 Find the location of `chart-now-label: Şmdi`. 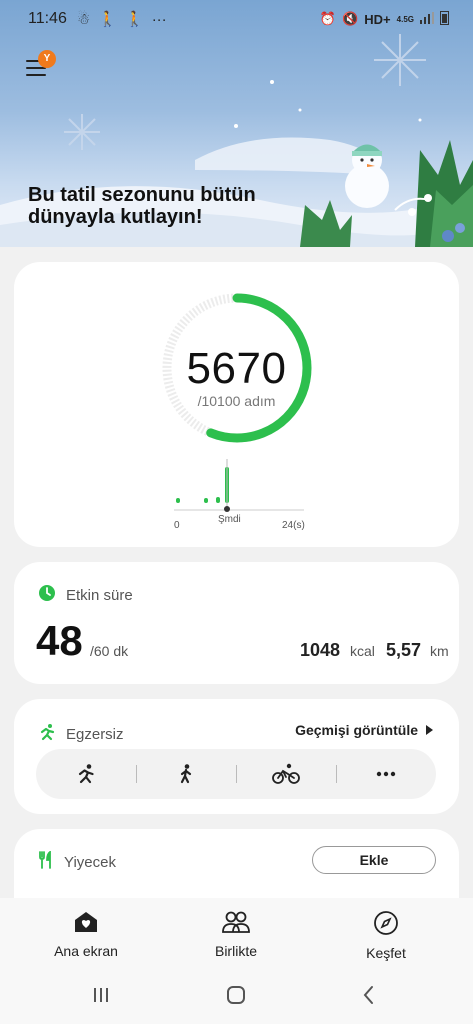

chart-now-label: Şmdi is located at coordinates (229, 519).